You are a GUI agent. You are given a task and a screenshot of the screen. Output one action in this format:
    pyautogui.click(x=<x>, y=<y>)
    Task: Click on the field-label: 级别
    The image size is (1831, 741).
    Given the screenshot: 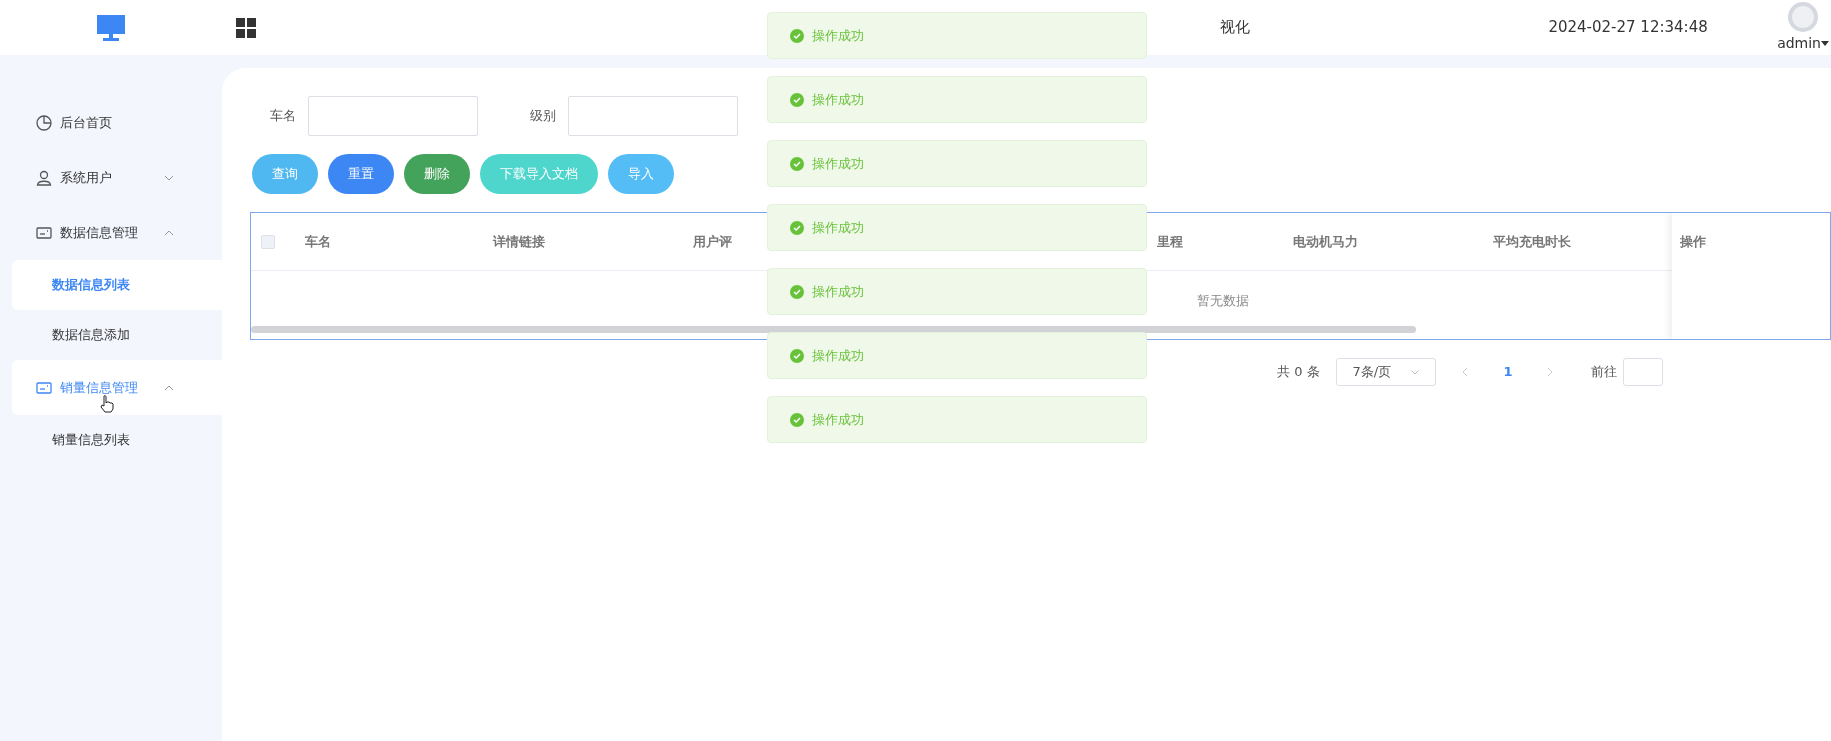 What is the action you would take?
    pyautogui.click(x=543, y=116)
    